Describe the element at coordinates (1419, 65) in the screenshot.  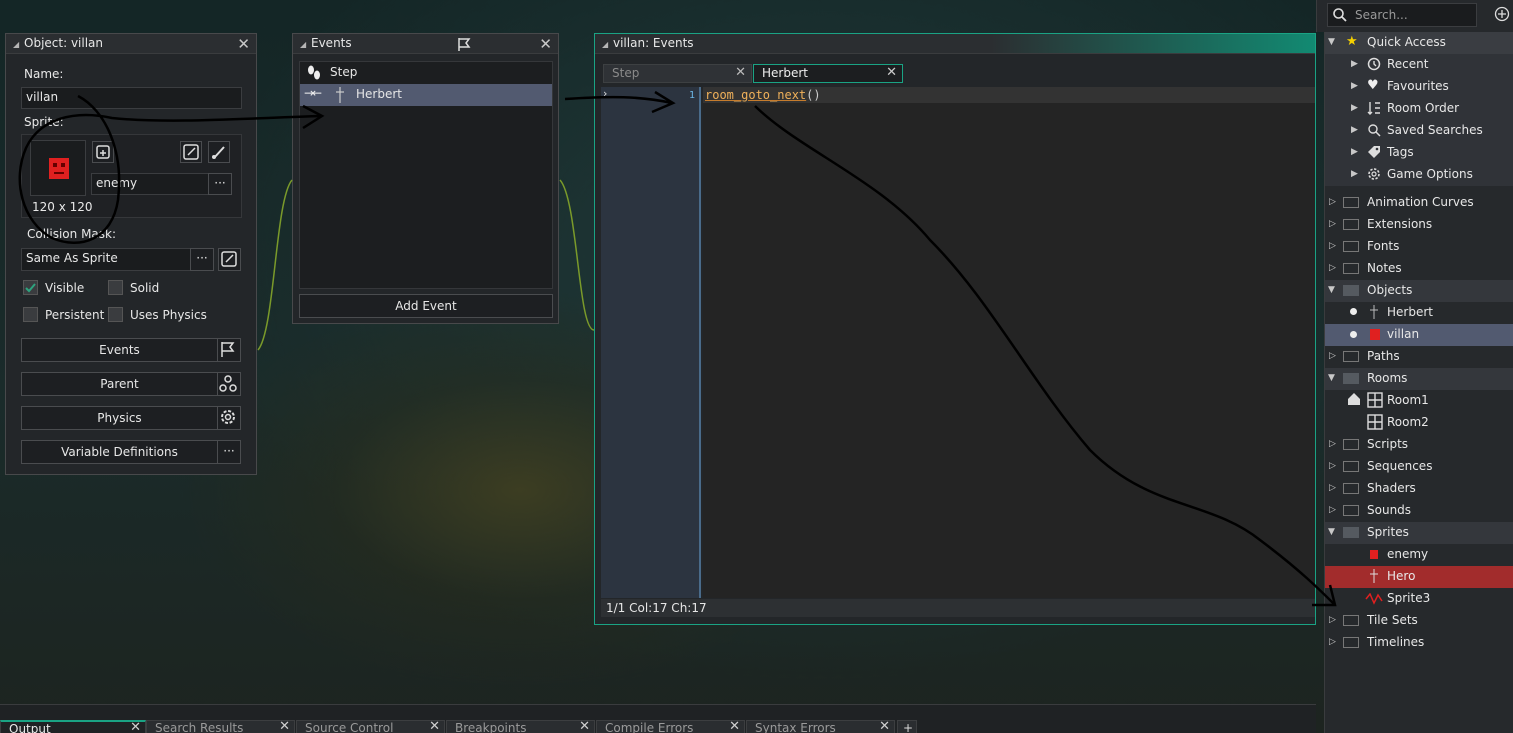
I see `quick-item-recent: ▶ Recent` at that location.